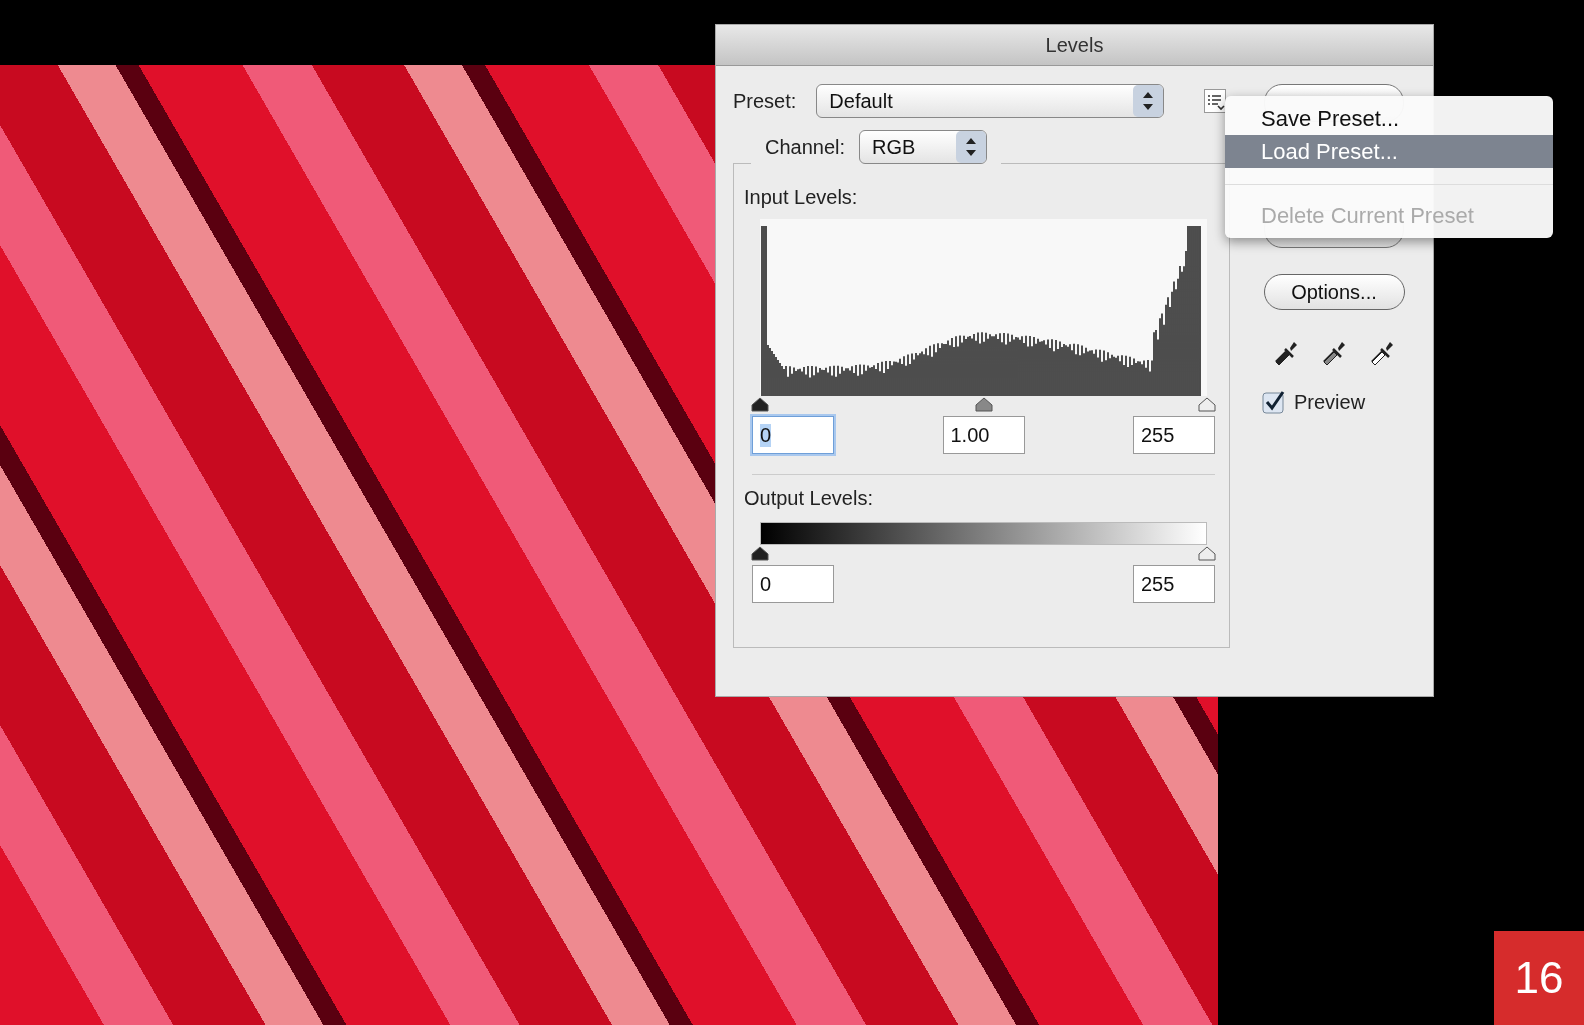 This screenshot has width=1584, height=1025. What do you see at coordinates (801, 197) in the screenshot?
I see `input-levels-label: Input Levels:` at bounding box center [801, 197].